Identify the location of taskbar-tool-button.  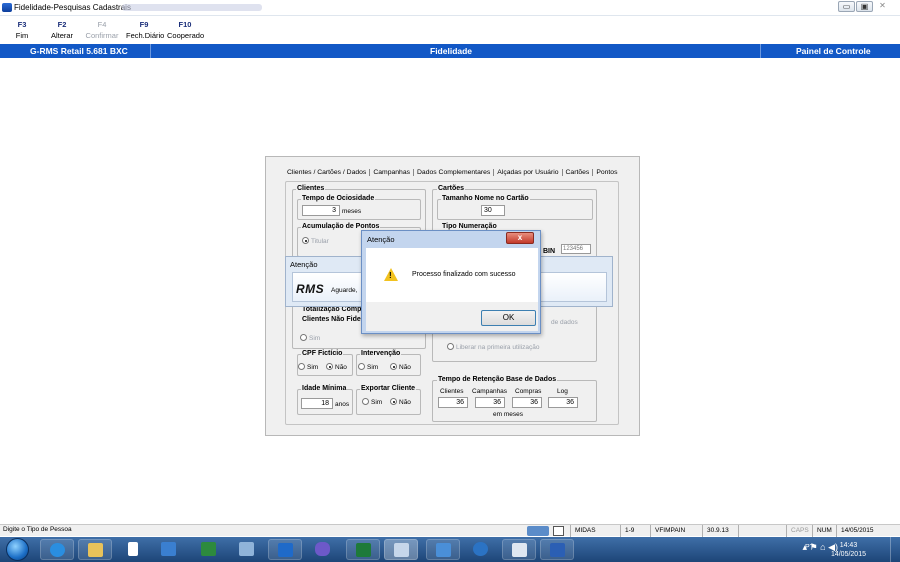
(247, 549).